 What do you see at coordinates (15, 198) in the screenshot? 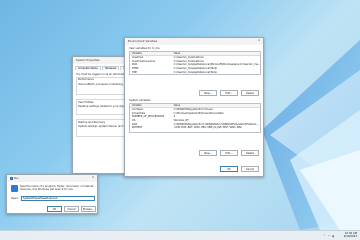
I see `open-label: Open:` at bounding box center [15, 198].